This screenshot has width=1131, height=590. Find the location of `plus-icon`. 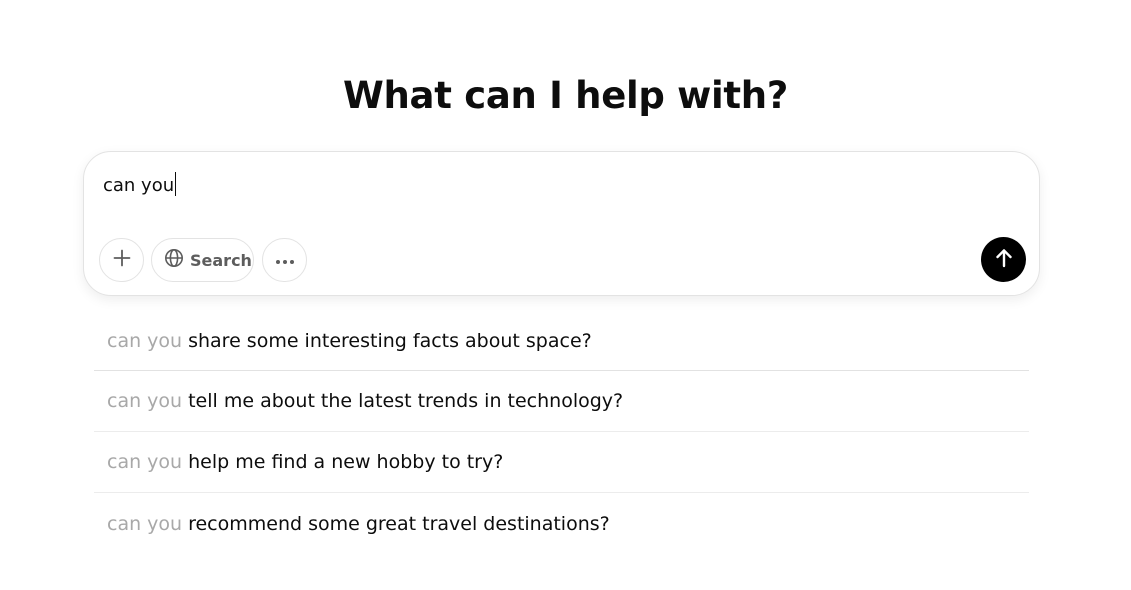

plus-icon is located at coordinates (122, 260).